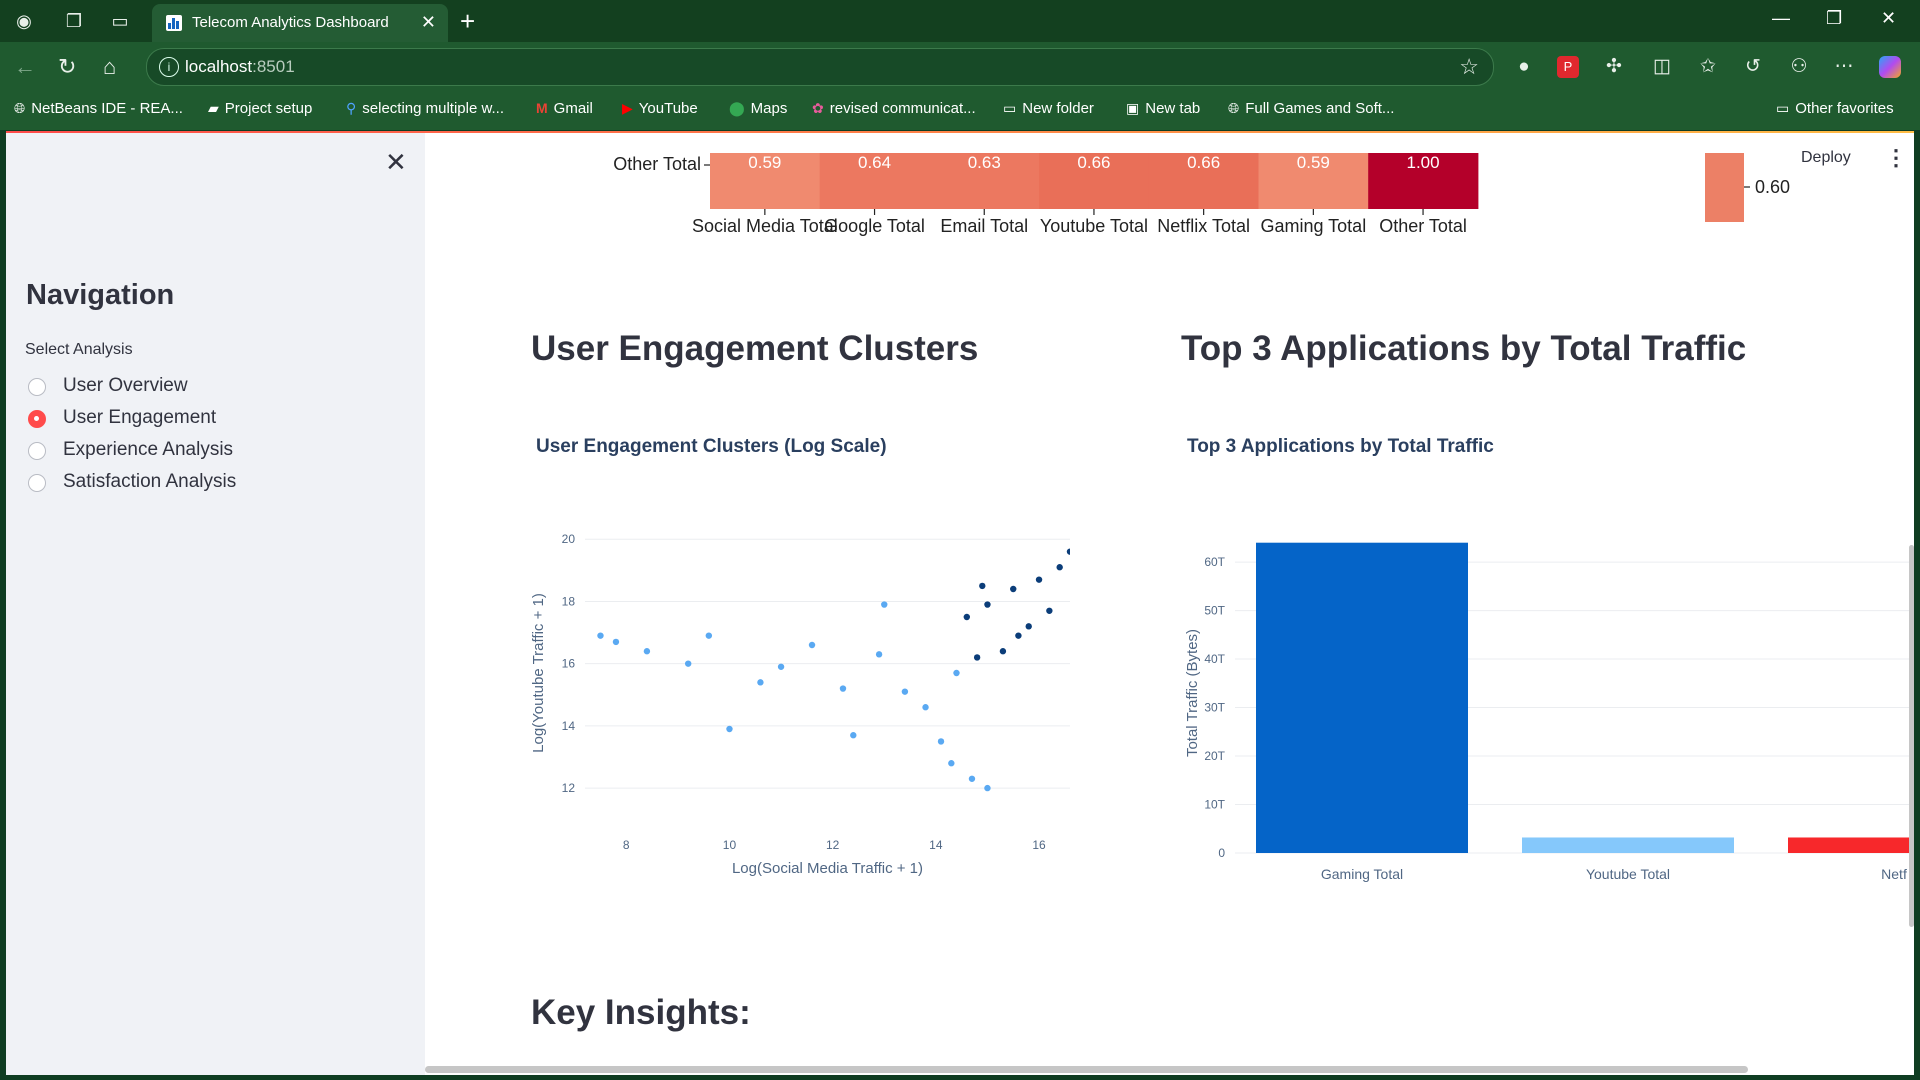 This screenshot has width=1920, height=1080. What do you see at coordinates (1835, 108) in the screenshot?
I see `other-favorites: ▭ Other favorites` at bounding box center [1835, 108].